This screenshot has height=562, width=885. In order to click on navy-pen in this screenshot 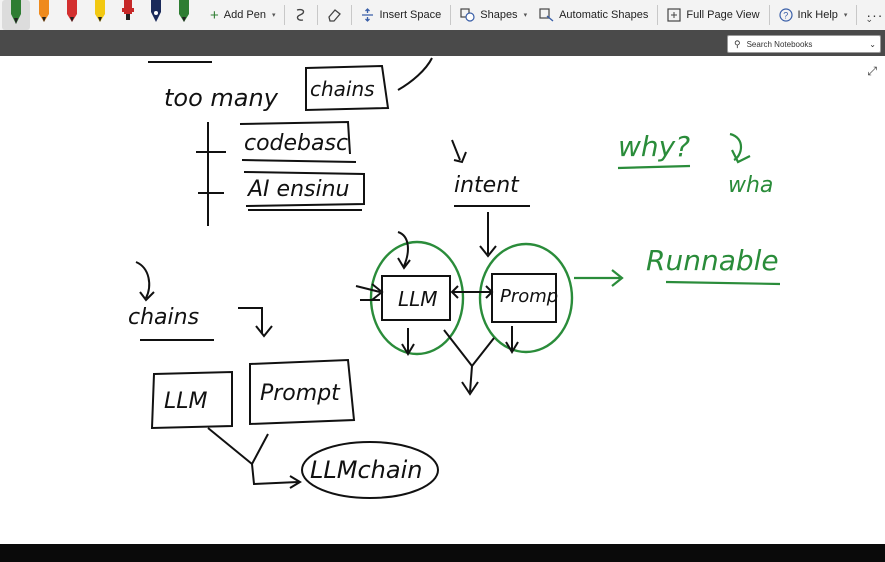, I will do `click(156, 15)`.